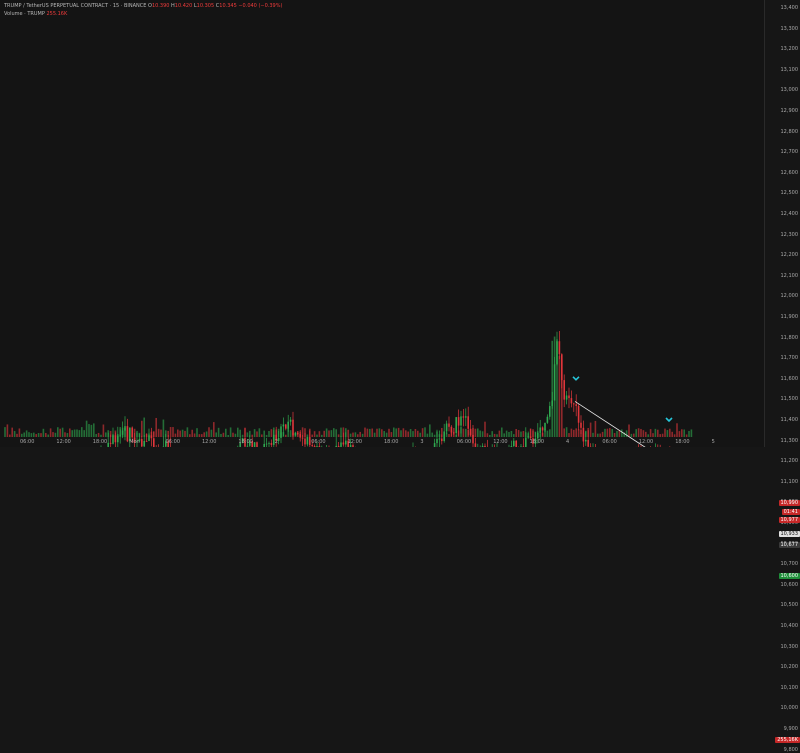  What do you see at coordinates (790, 461) in the screenshot?
I see `price-tick: 11,200` at bounding box center [790, 461].